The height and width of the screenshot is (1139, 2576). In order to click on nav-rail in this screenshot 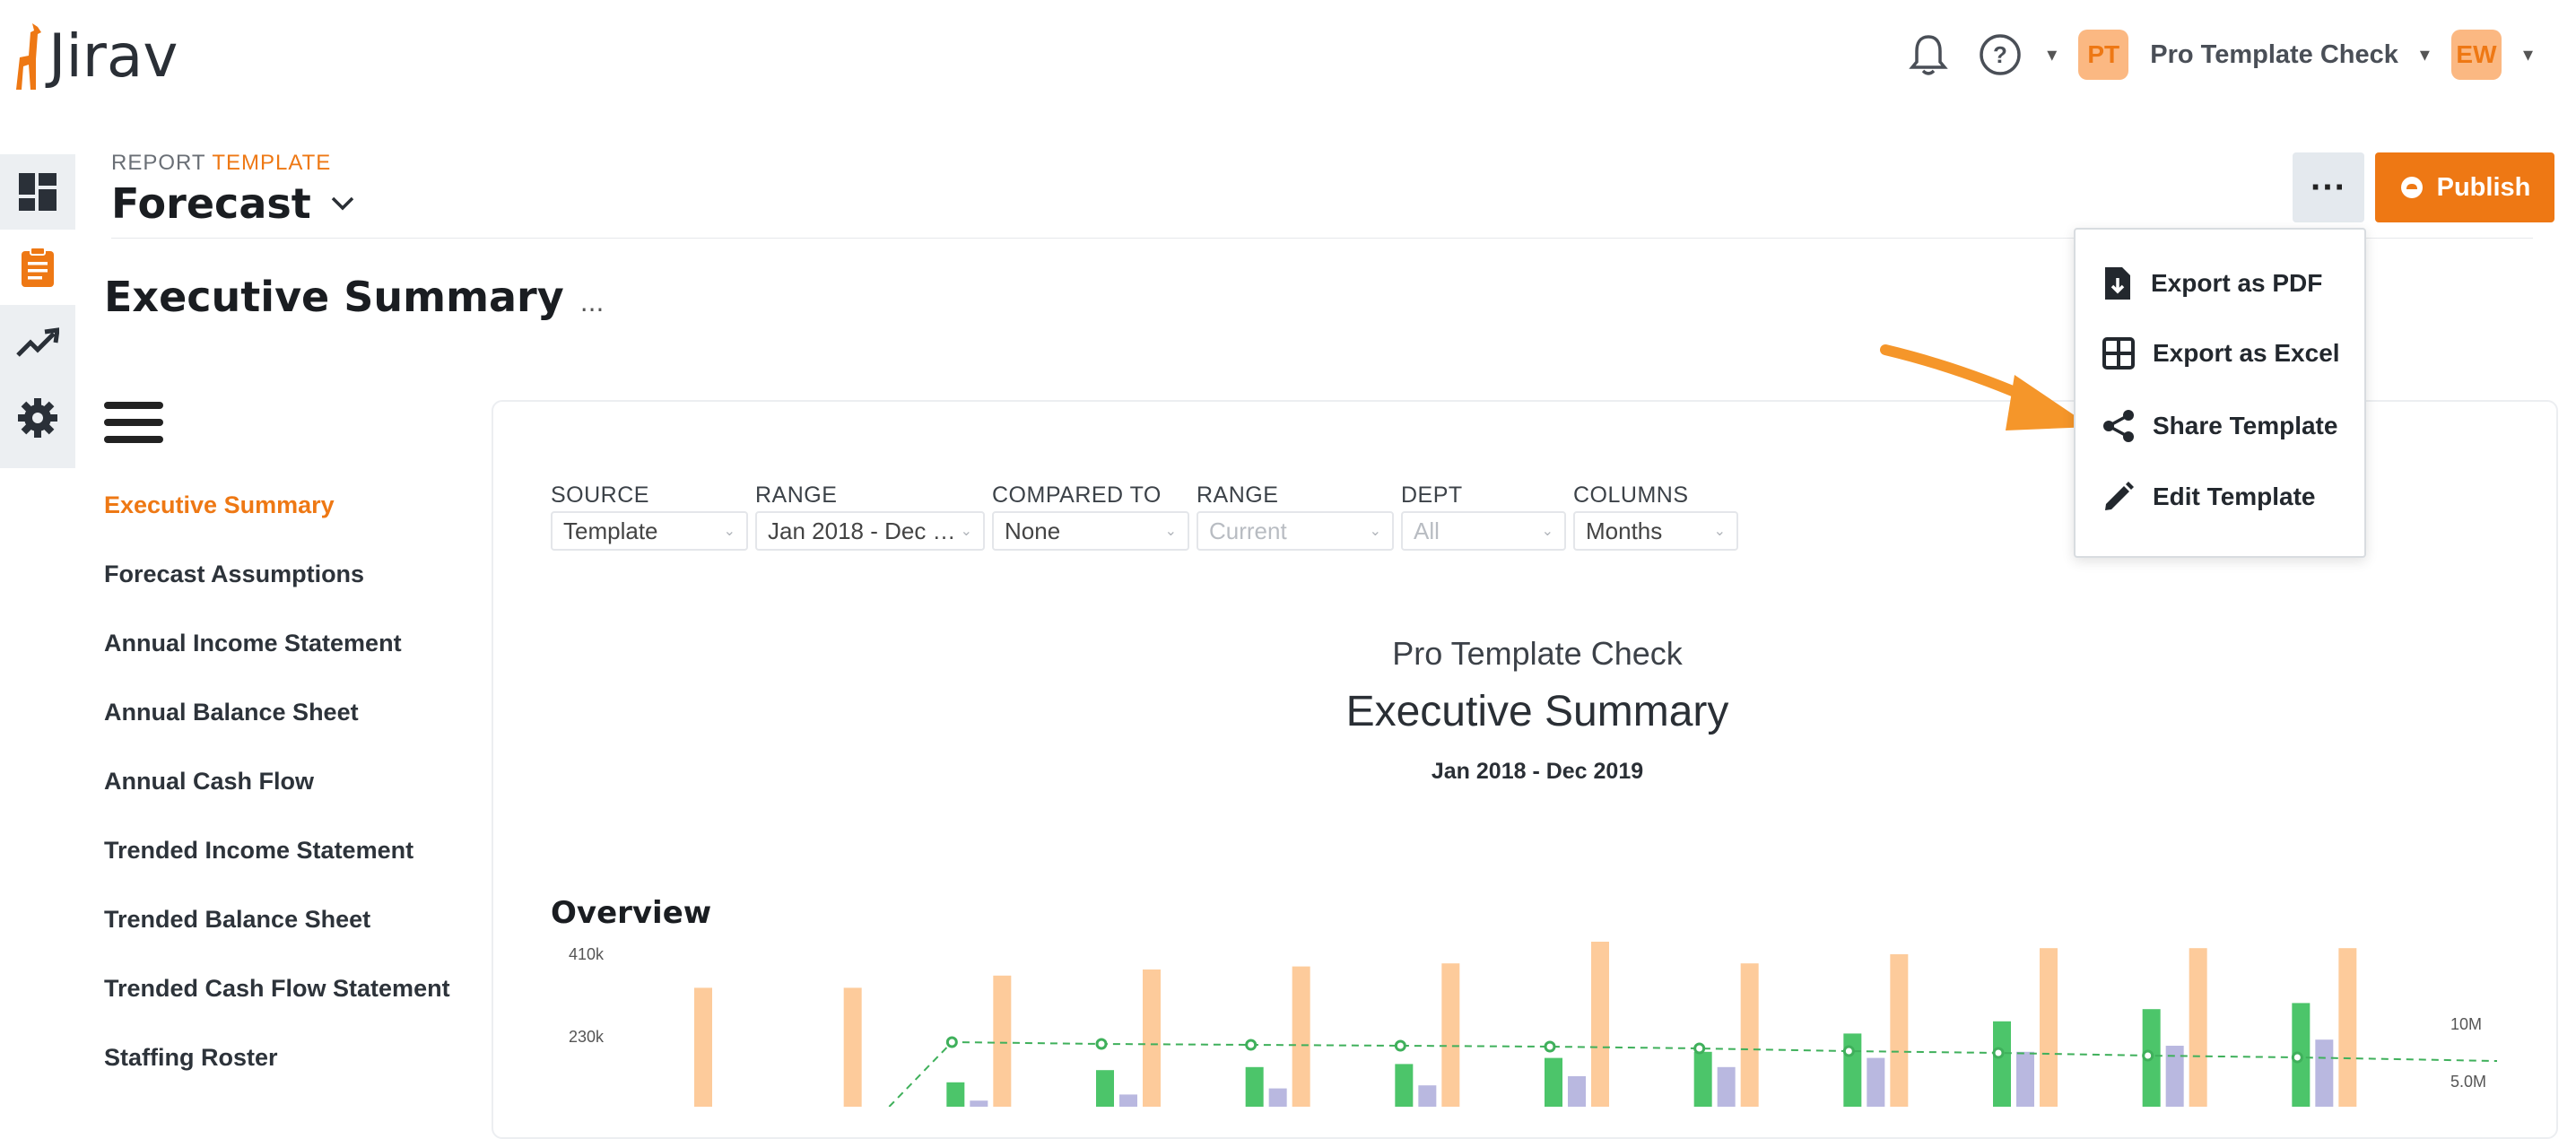, I will do `click(37, 311)`.